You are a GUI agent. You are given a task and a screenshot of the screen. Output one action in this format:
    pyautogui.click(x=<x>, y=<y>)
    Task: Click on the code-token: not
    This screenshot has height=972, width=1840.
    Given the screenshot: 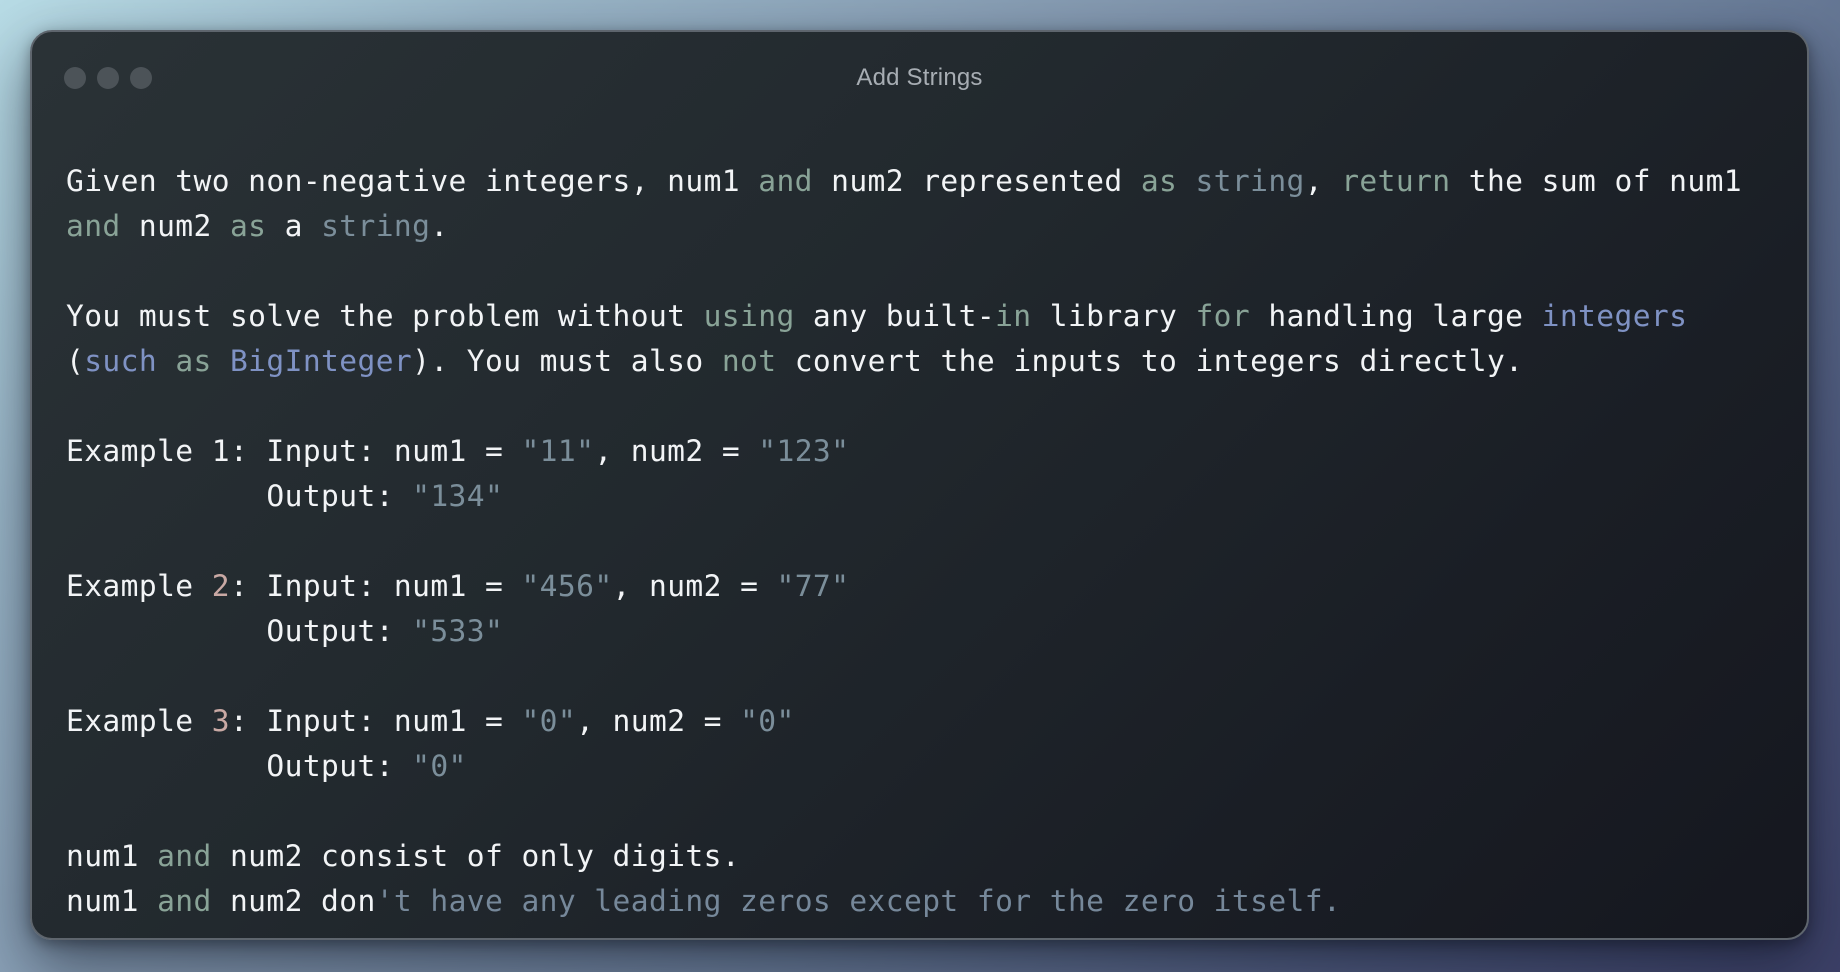 What is the action you would take?
    pyautogui.click(x=749, y=361)
    